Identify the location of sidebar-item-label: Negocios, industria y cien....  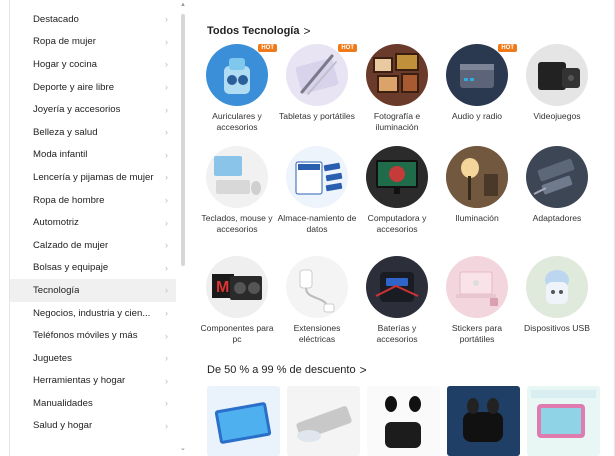
(92, 313).